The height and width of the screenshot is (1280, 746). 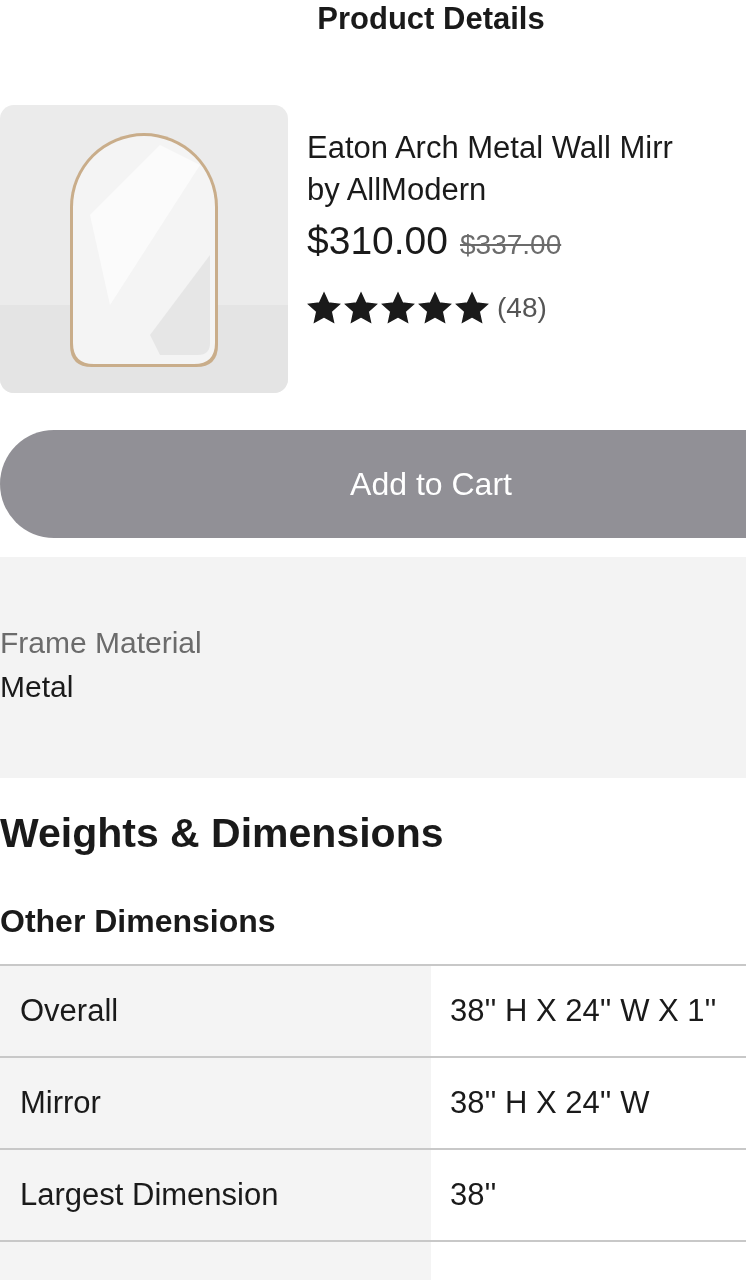 I want to click on table-cell: Largest Dimension, so click(x=215, y=1195).